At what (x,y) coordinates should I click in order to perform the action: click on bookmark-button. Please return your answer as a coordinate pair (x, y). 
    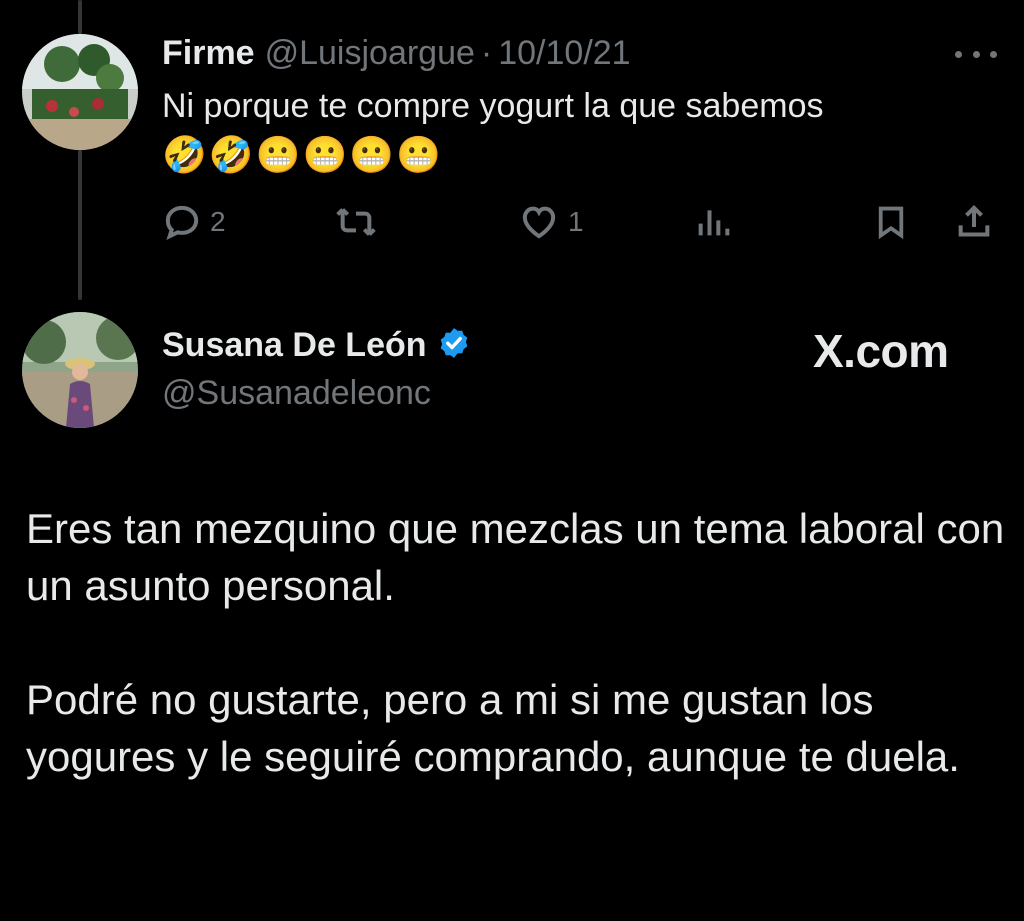
    Looking at the image, I should click on (891, 222).